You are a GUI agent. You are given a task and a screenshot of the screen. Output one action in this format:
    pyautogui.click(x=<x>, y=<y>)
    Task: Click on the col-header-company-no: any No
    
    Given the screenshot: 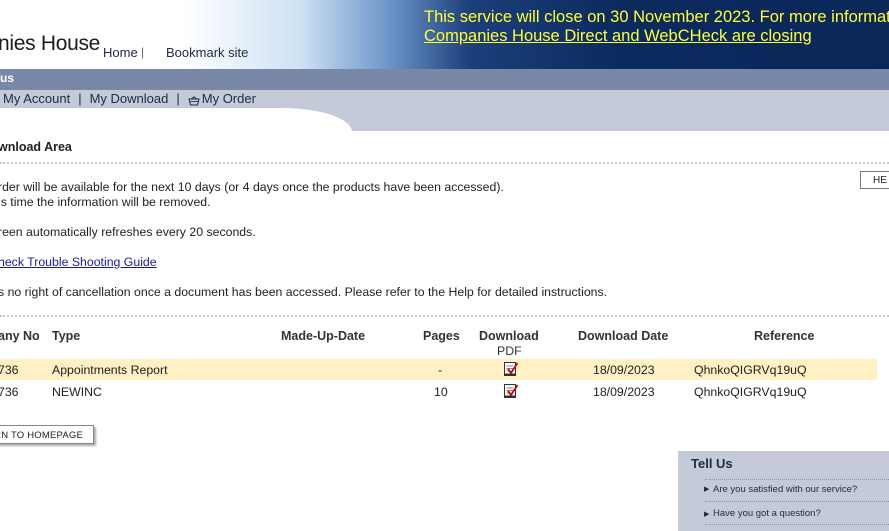 What is the action you would take?
    pyautogui.click(x=20, y=336)
    